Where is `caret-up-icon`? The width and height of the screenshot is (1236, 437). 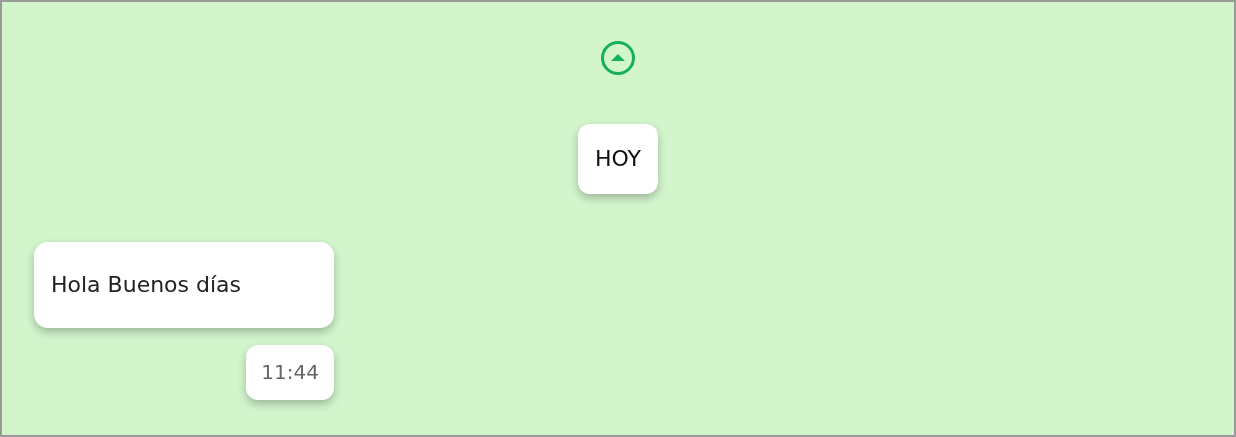
caret-up-icon is located at coordinates (618, 58).